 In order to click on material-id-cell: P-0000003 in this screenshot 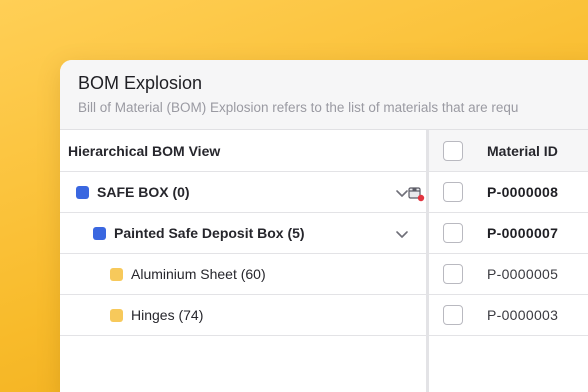, I will do `click(523, 315)`.